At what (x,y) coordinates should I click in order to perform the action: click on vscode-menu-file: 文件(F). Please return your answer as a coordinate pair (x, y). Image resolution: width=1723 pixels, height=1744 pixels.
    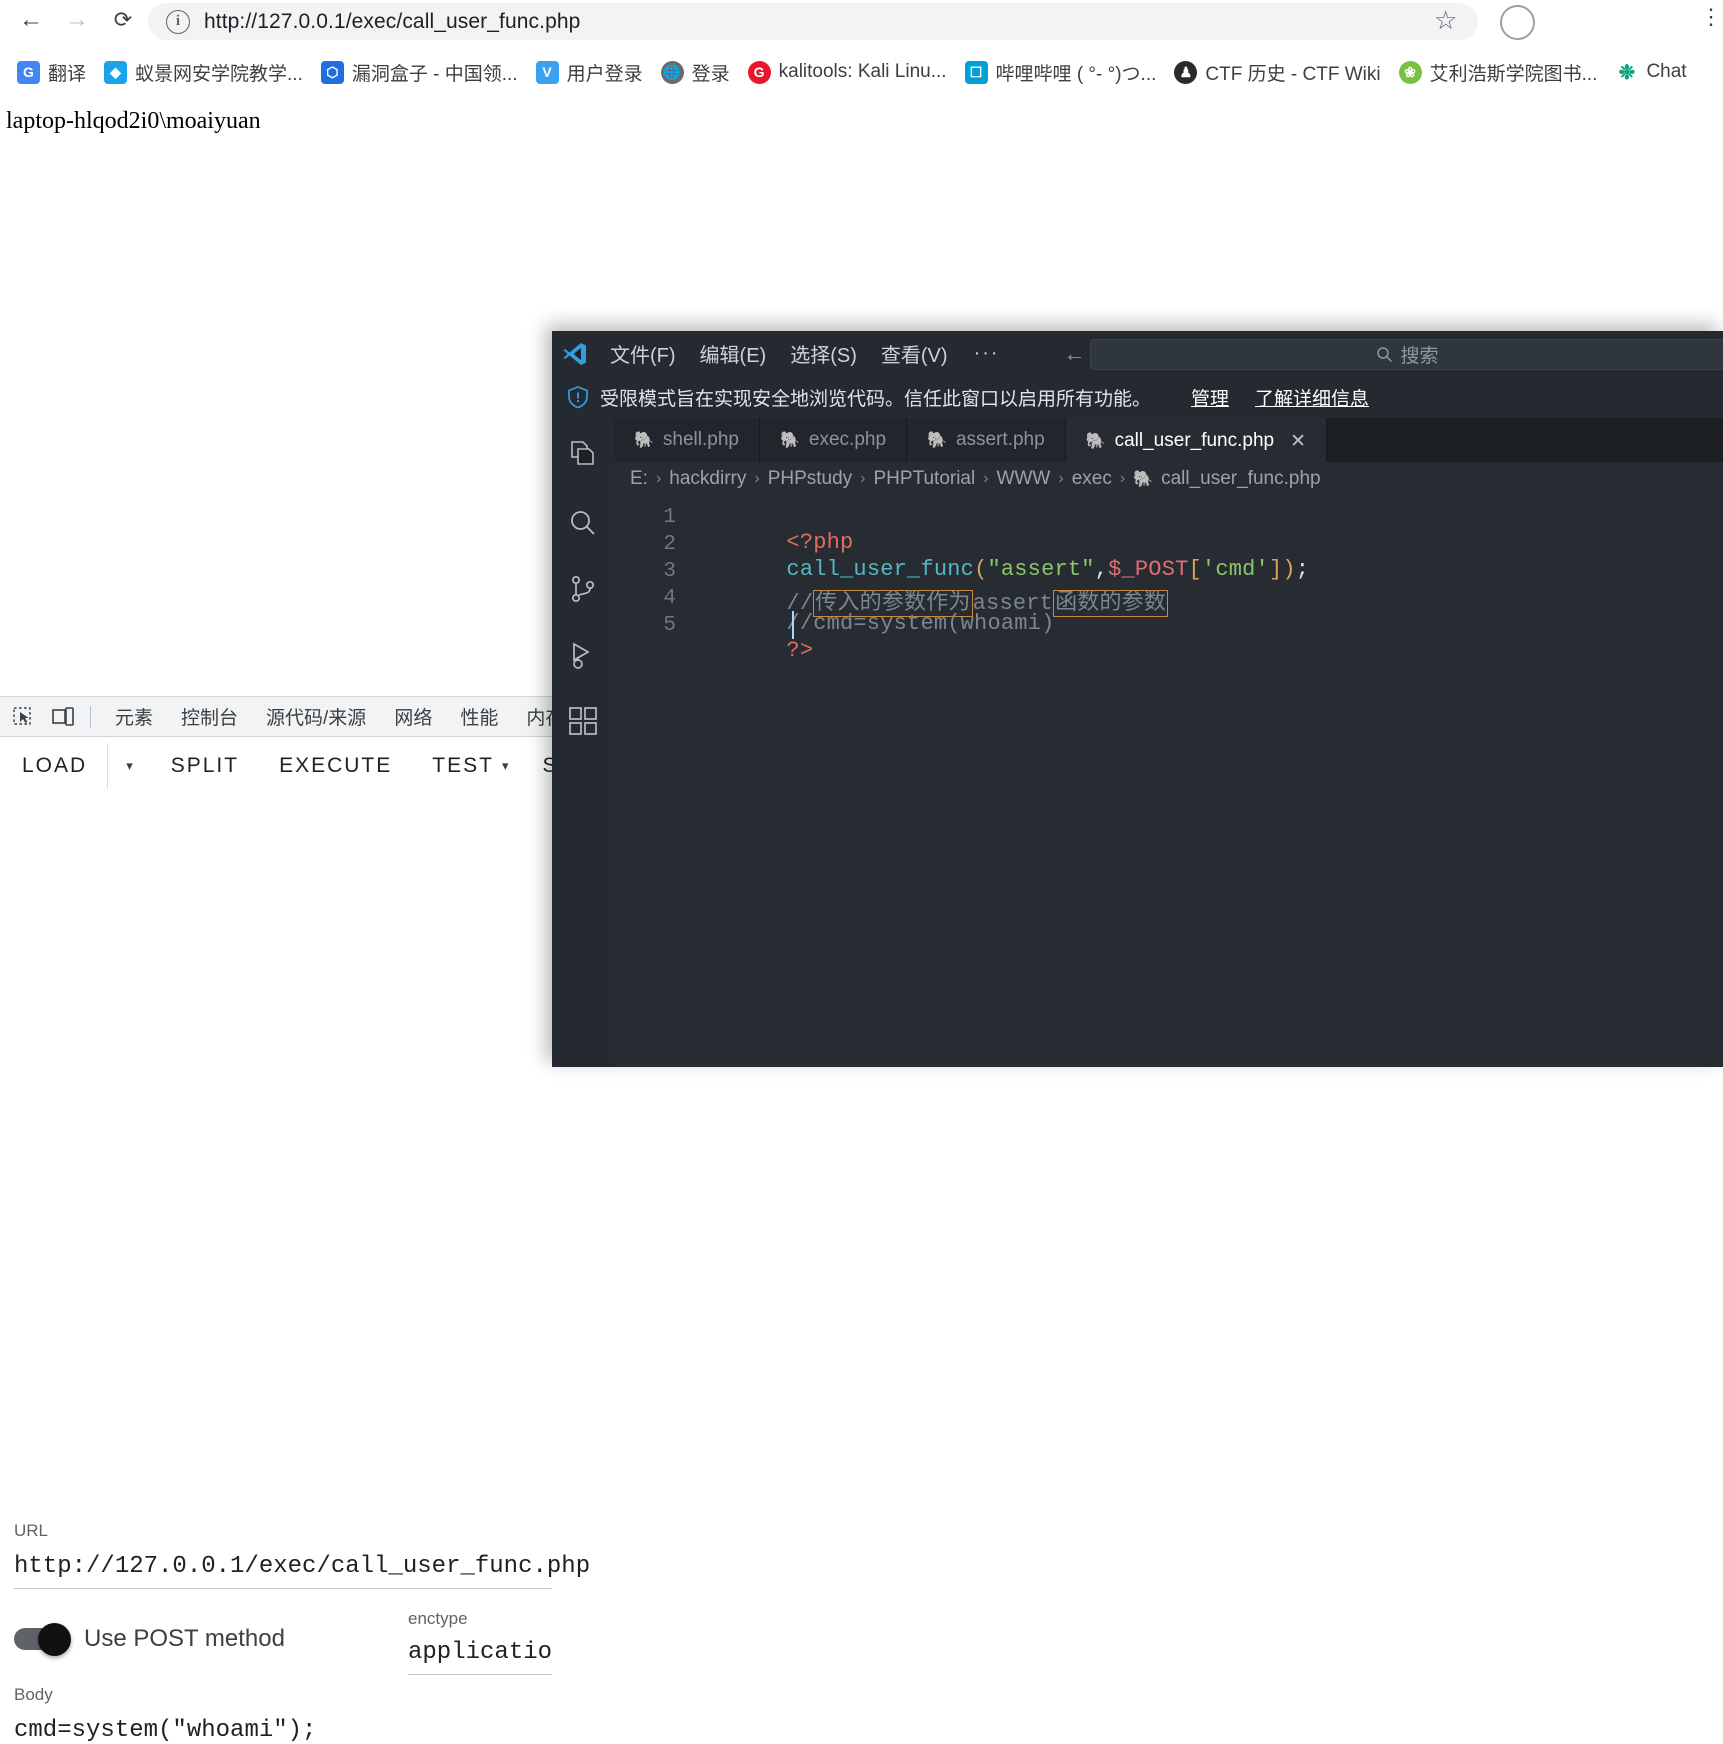
    Looking at the image, I should click on (643, 353).